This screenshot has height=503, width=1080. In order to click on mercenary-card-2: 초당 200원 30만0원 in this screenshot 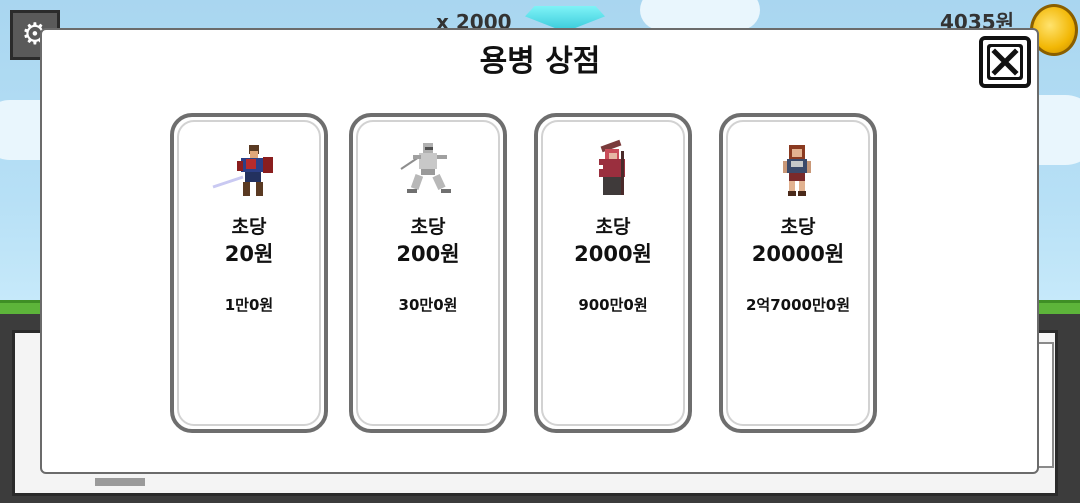, I will do `click(428, 273)`.